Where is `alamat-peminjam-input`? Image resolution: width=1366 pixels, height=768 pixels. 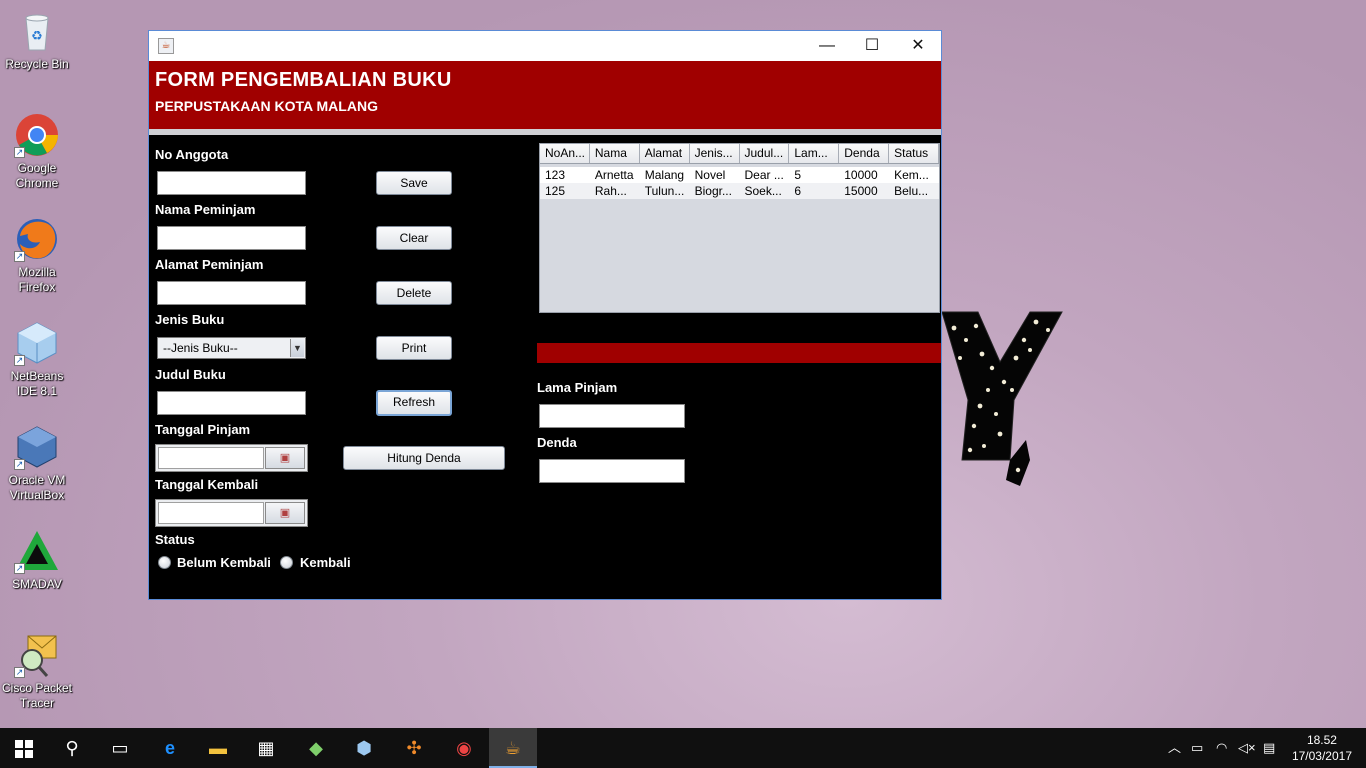 alamat-peminjam-input is located at coordinates (231, 293).